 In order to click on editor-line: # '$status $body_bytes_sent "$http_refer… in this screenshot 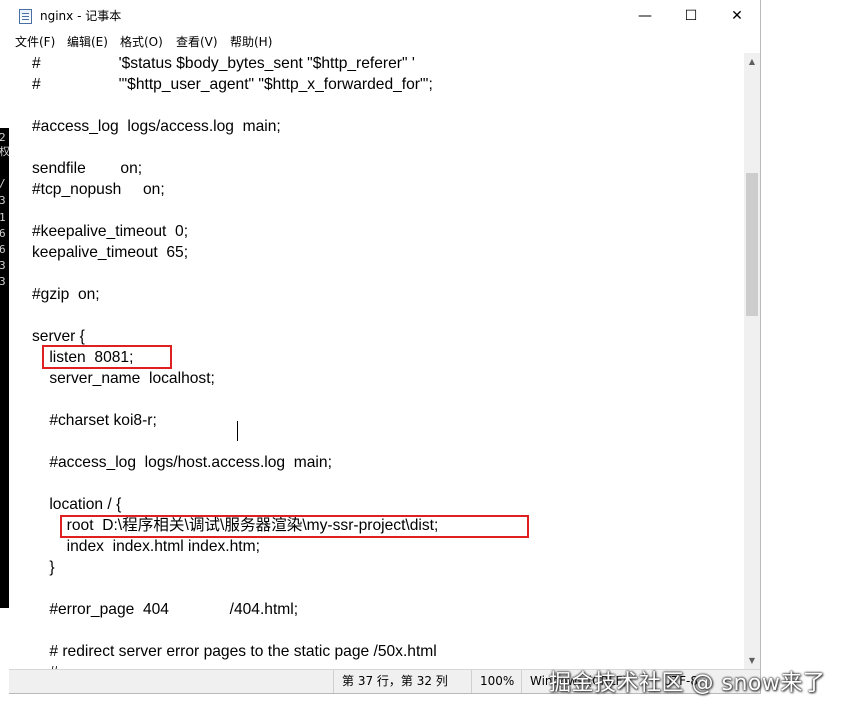, I will do `click(235, 63)`.